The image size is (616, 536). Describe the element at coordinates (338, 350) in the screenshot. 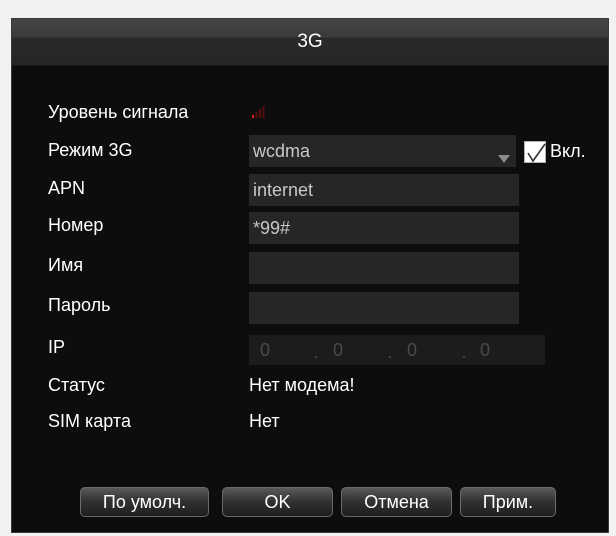

I see `ip-octet-2: 0` at that location.